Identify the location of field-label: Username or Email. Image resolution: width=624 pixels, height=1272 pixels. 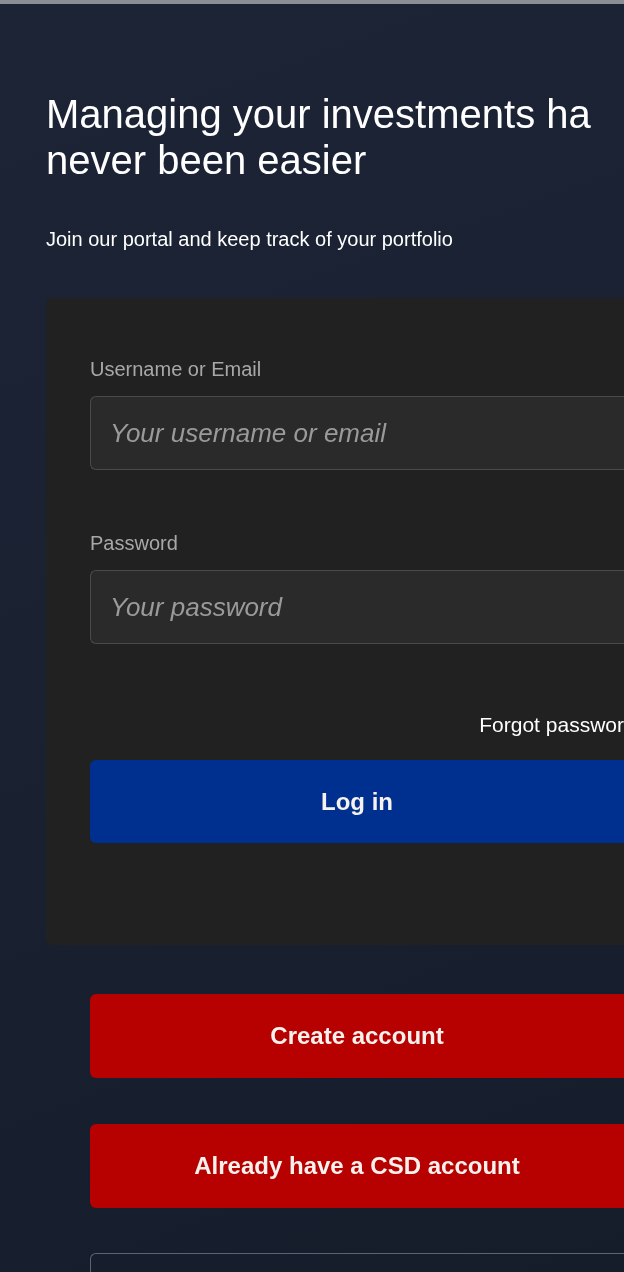
(176, 369).